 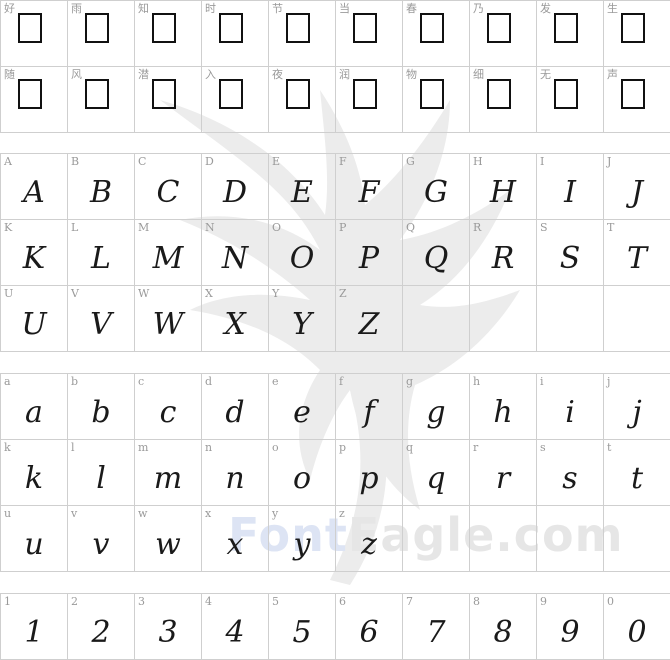 What do you see at coordinates (503, 407) in the screenshot?
I see `glyph-cell: hh` at bounding box center [503, 407].